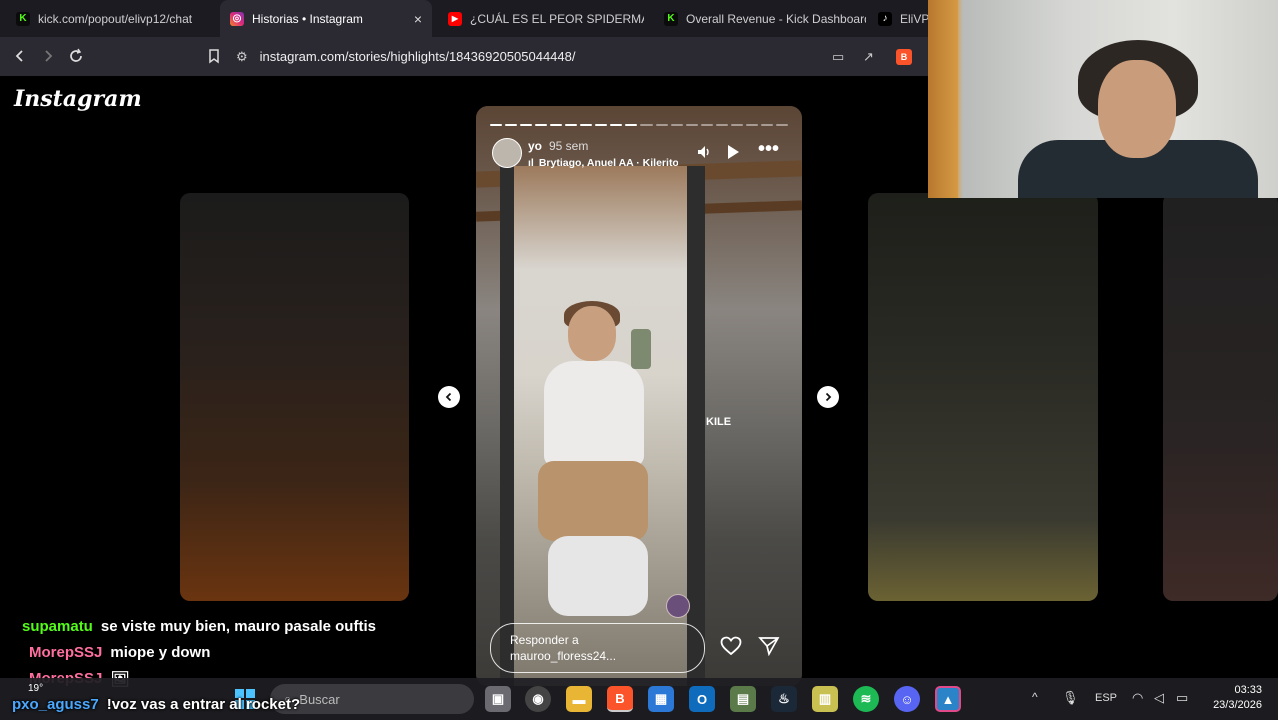 This screenshot has height=720, width=1278. Describe the element at coordinates (160, 652) in the screenshot. I see `chat-text: miope y down` at that location.